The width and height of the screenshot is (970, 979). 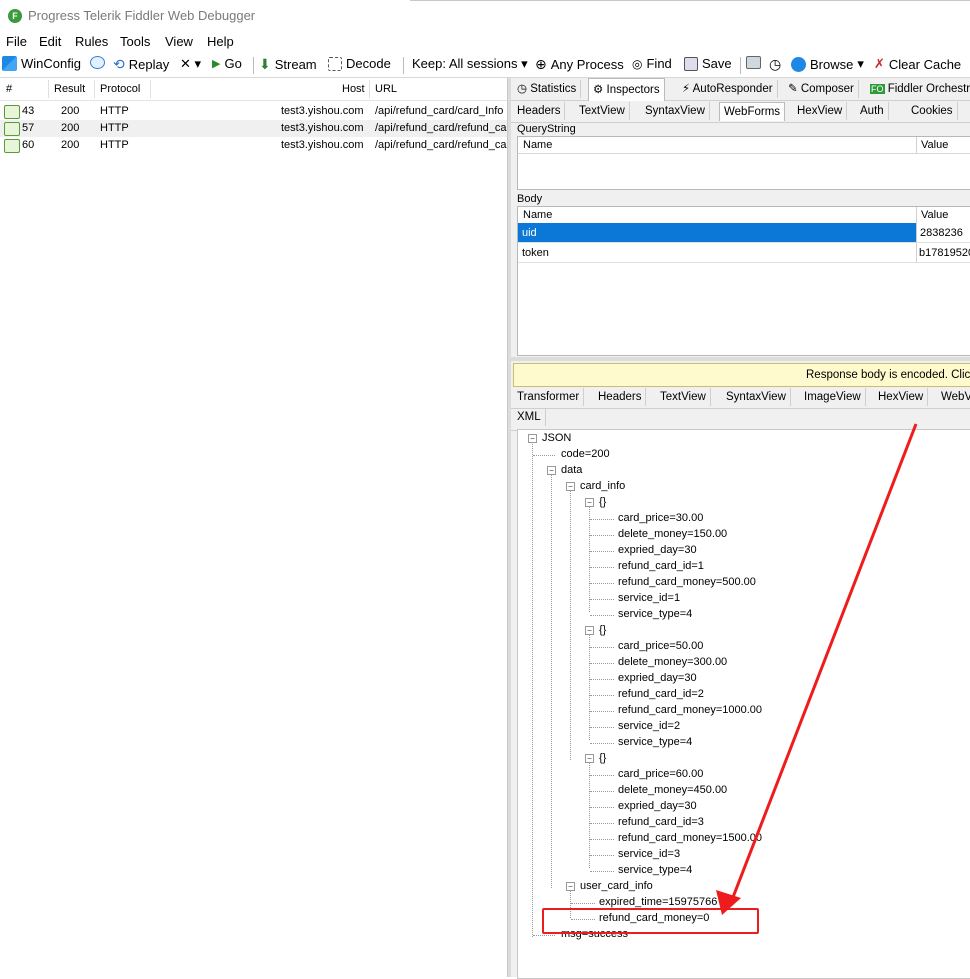 I want to click on tree-node-leaf: card_price=30.00, so click(x=660, y=518).